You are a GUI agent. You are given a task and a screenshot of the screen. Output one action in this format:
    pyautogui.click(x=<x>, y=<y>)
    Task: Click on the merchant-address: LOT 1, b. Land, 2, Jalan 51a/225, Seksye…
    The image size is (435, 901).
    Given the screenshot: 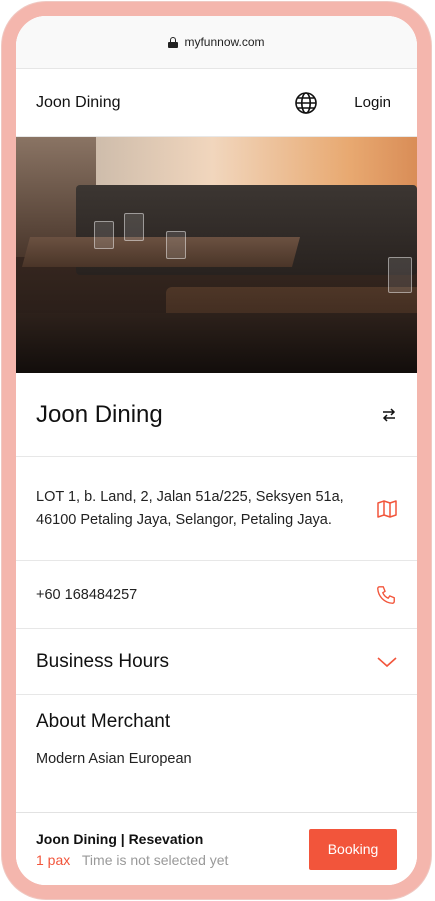 What is the action you would take?
    pyautogui.click(x=190, y=508)
    